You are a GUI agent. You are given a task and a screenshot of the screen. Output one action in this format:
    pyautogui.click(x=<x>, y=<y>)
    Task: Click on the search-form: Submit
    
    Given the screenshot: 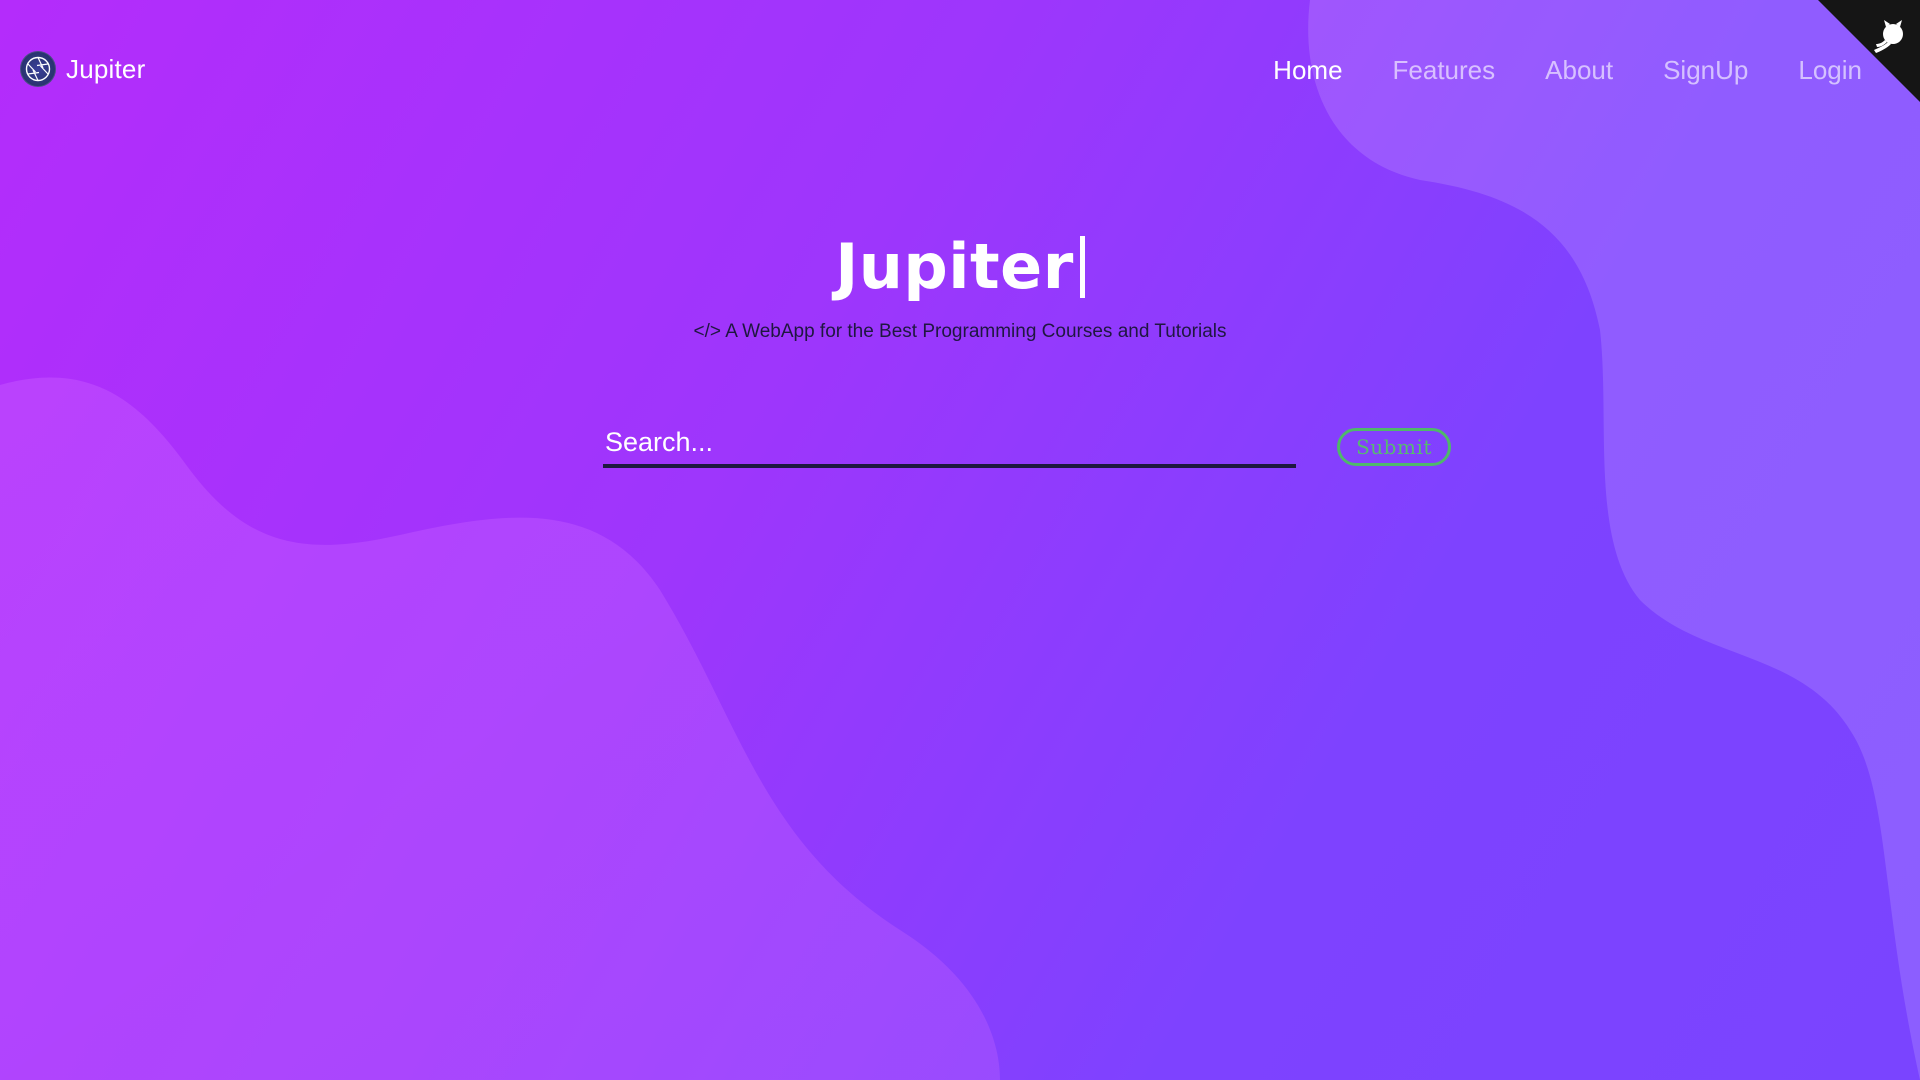 What is the action you would take?
    pyautogui.click(x=1028, y=450)
    